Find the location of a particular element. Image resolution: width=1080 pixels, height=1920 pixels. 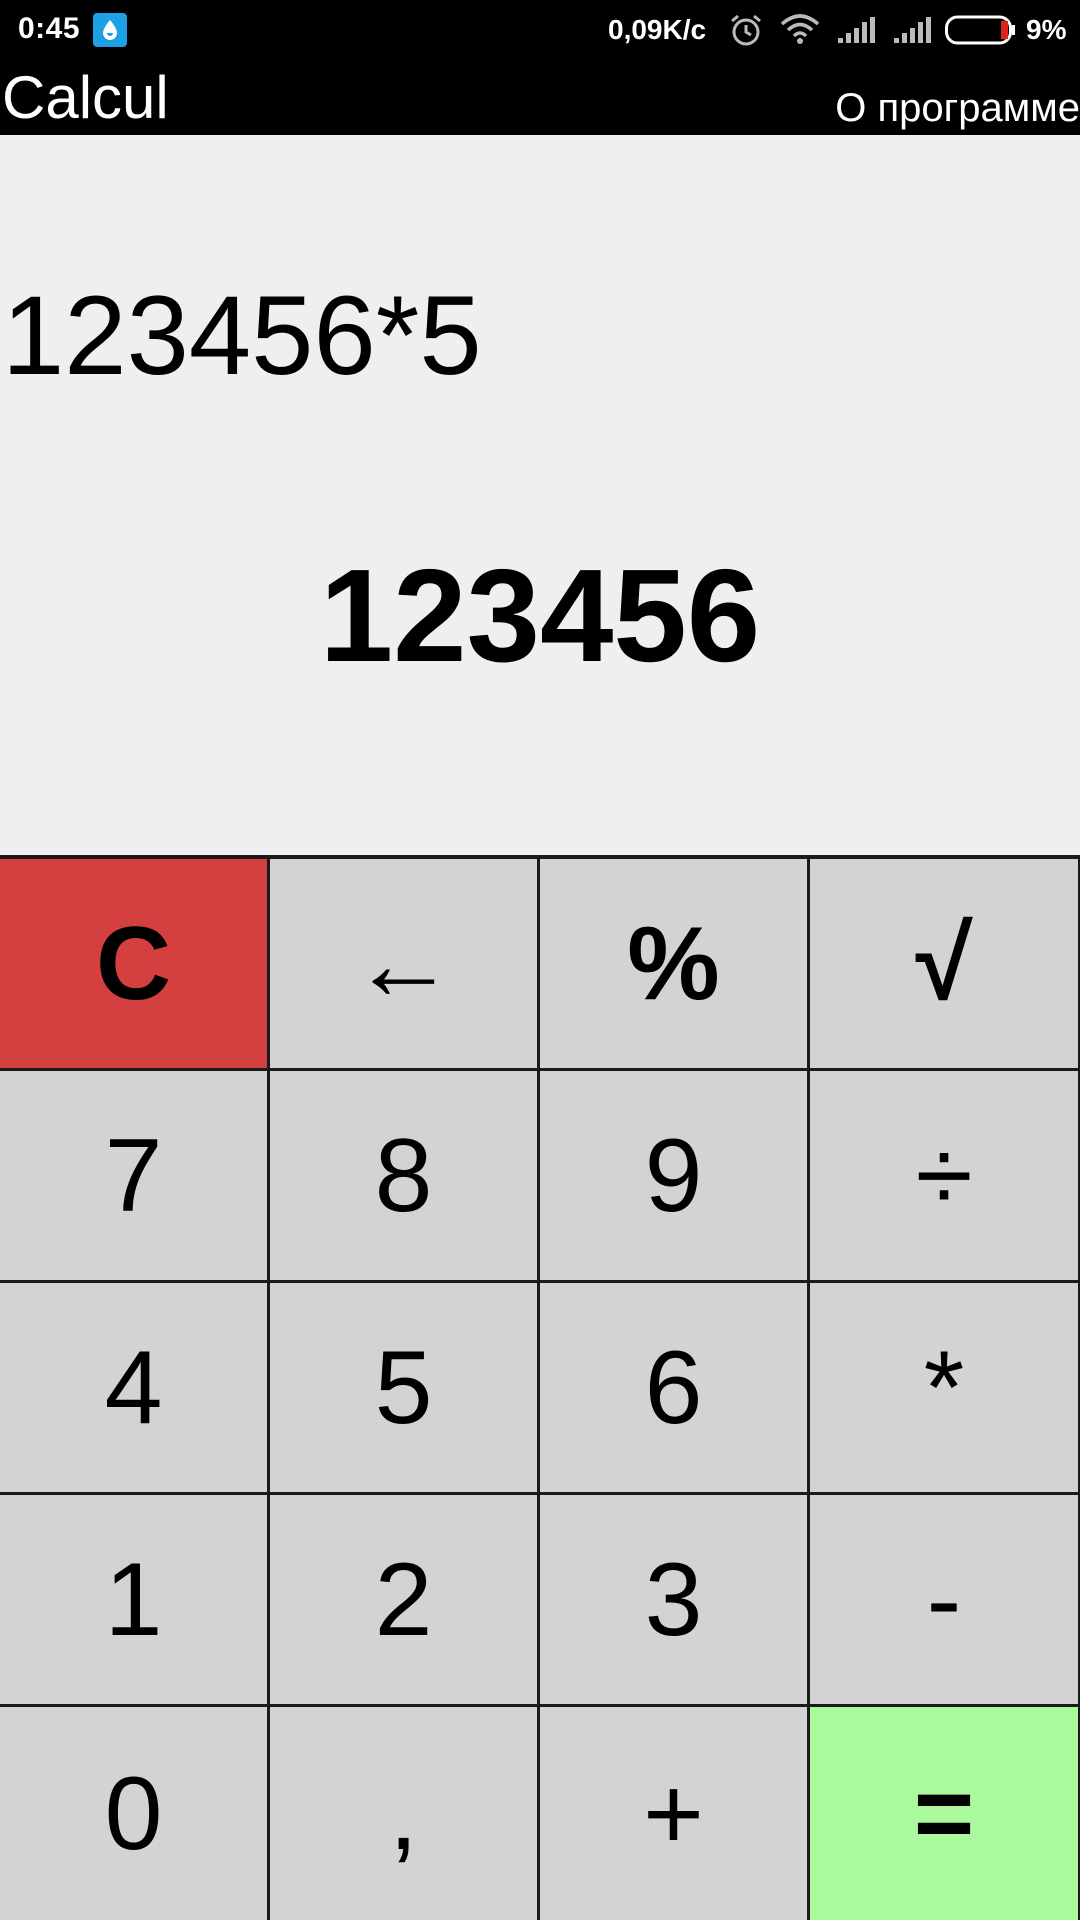

digit-4-label: 4 is located at coordinates (133, 1387).